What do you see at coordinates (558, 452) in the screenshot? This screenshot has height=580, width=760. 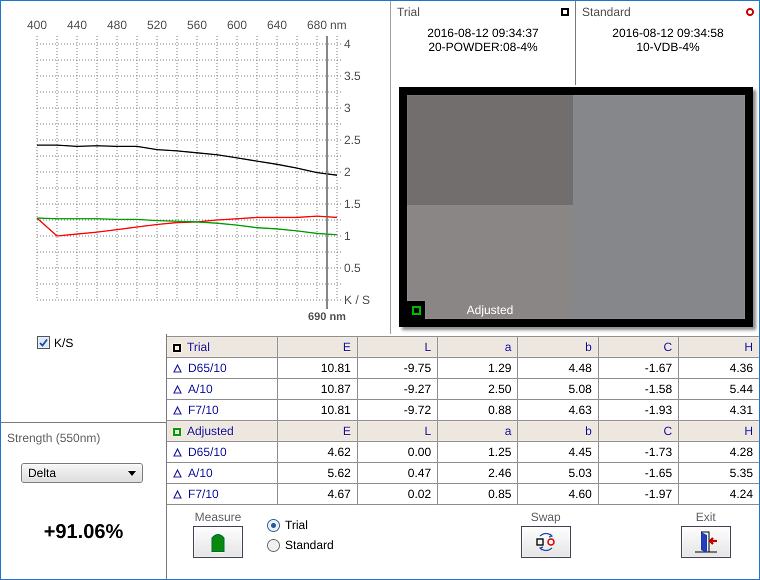 I see `table-cell: 4.45` at bounding box center [558, 452].